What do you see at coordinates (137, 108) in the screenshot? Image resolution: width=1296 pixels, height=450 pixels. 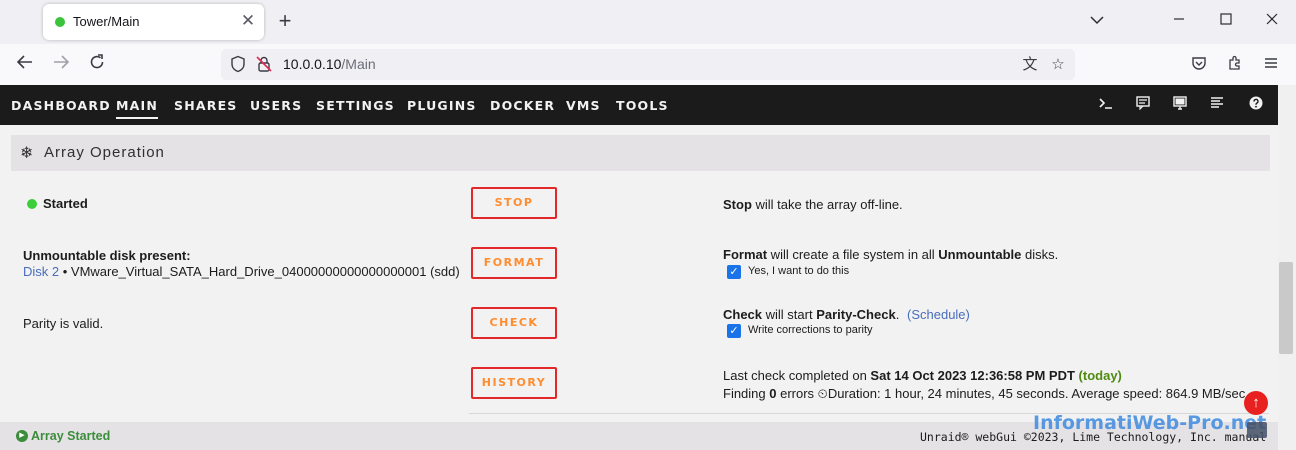 I see `menu-item-main: MAIN` at bounding box center [137, 108].